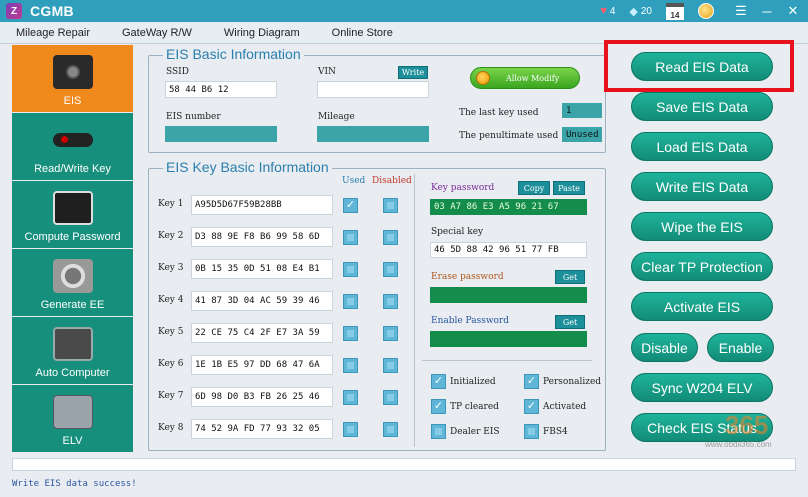 Image resolution: width=808 pixels, height=497 pixels. I want to click on mileage-field, so click(373, 134).